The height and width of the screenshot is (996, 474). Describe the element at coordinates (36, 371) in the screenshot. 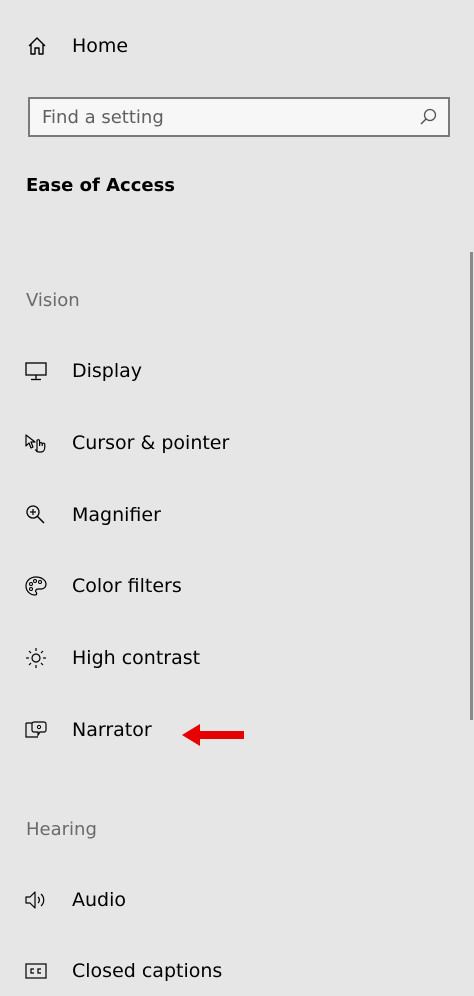

I see `display-icon` at that location.